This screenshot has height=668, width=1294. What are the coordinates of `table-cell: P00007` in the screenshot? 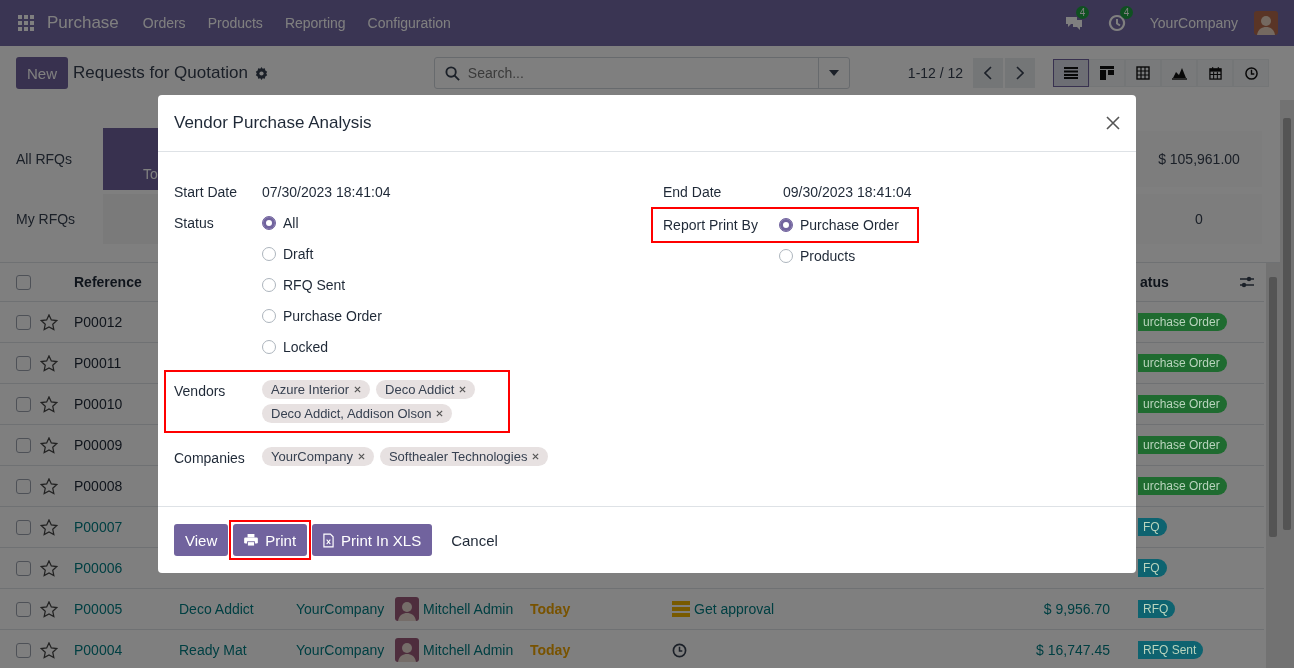 It's located at (98, 527).